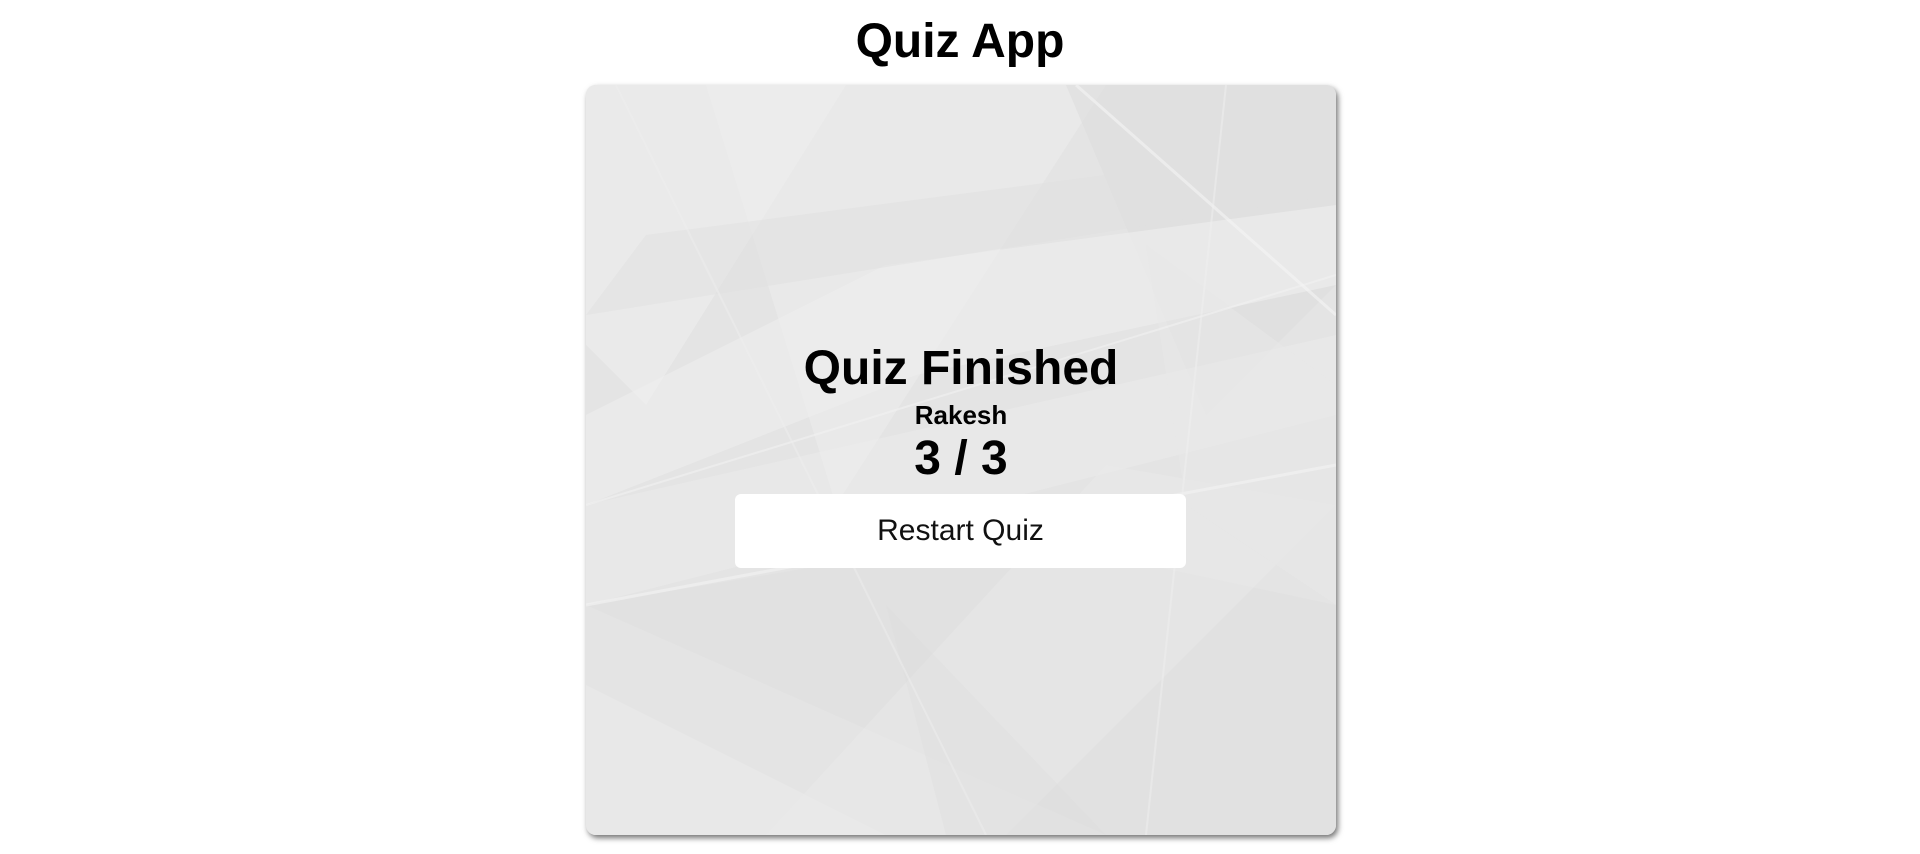 This screenshot has height=854, width=1920. Describe the element at coordinates (960, 41) in the screenshot. I see `app-title: Quiz App` at that location.